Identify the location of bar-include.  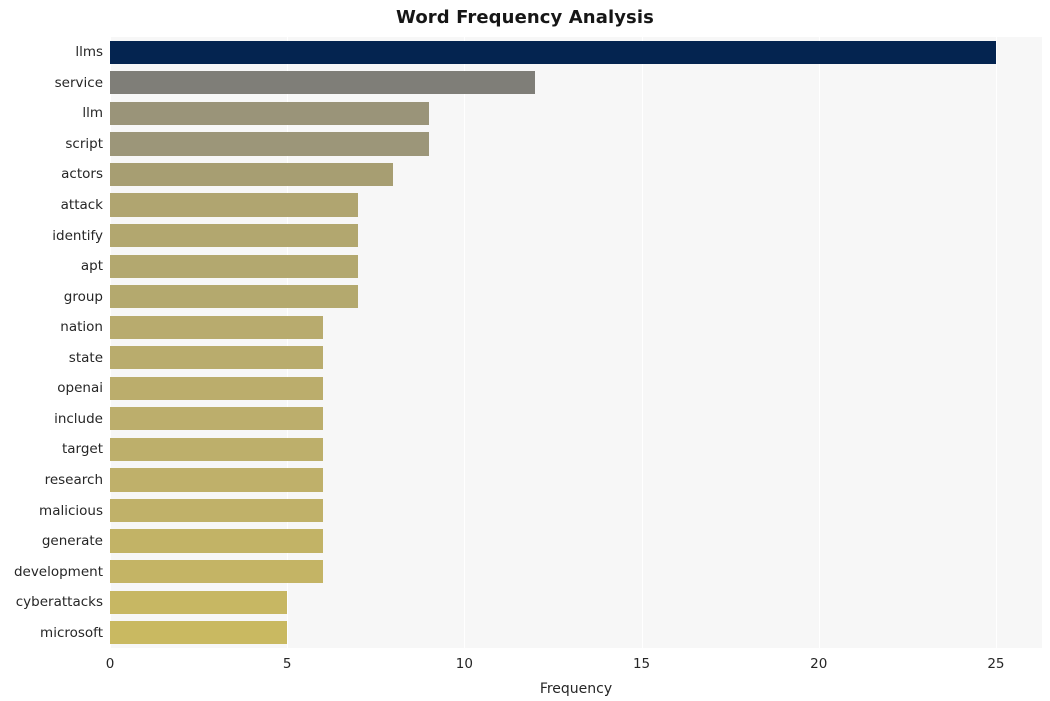
(216, 419).